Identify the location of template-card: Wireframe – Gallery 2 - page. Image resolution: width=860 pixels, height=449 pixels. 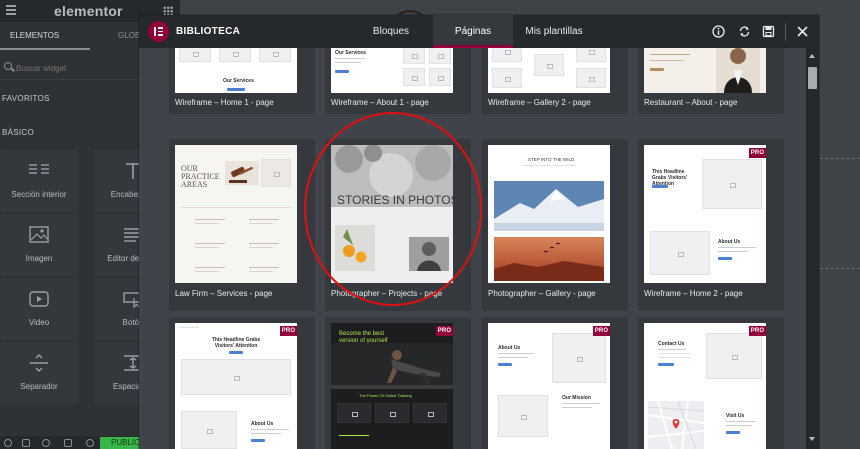
(555, 81).